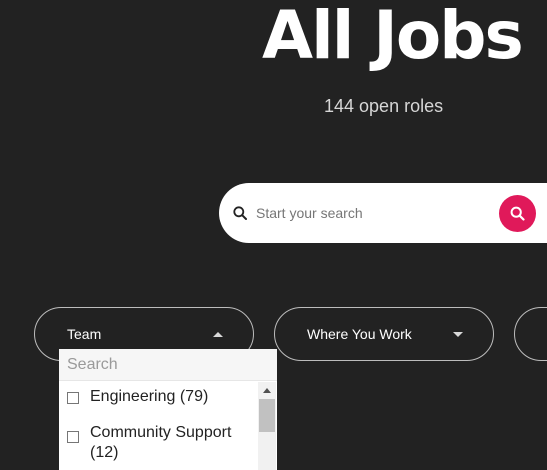 This screenshot has width=547, height=470. Describe the element at coordinates (168, 365) in the screenshot. I see `team-search-input` at that location.